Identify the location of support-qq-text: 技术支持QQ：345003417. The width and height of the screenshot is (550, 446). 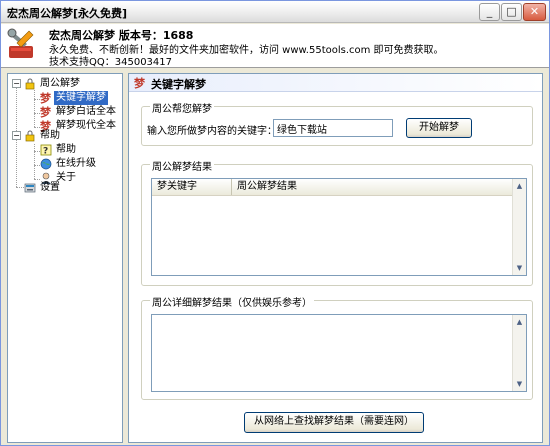
(111, 62).